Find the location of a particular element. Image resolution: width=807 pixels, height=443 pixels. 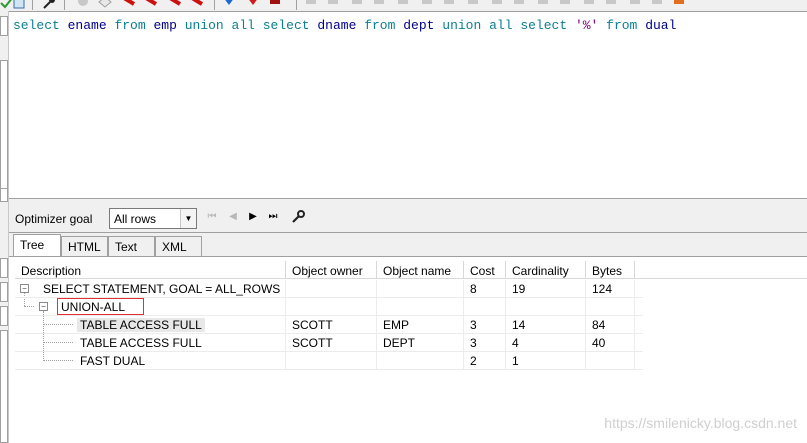

table-row: FAST DUAL 2 1 is located at coordinates (329, 361).